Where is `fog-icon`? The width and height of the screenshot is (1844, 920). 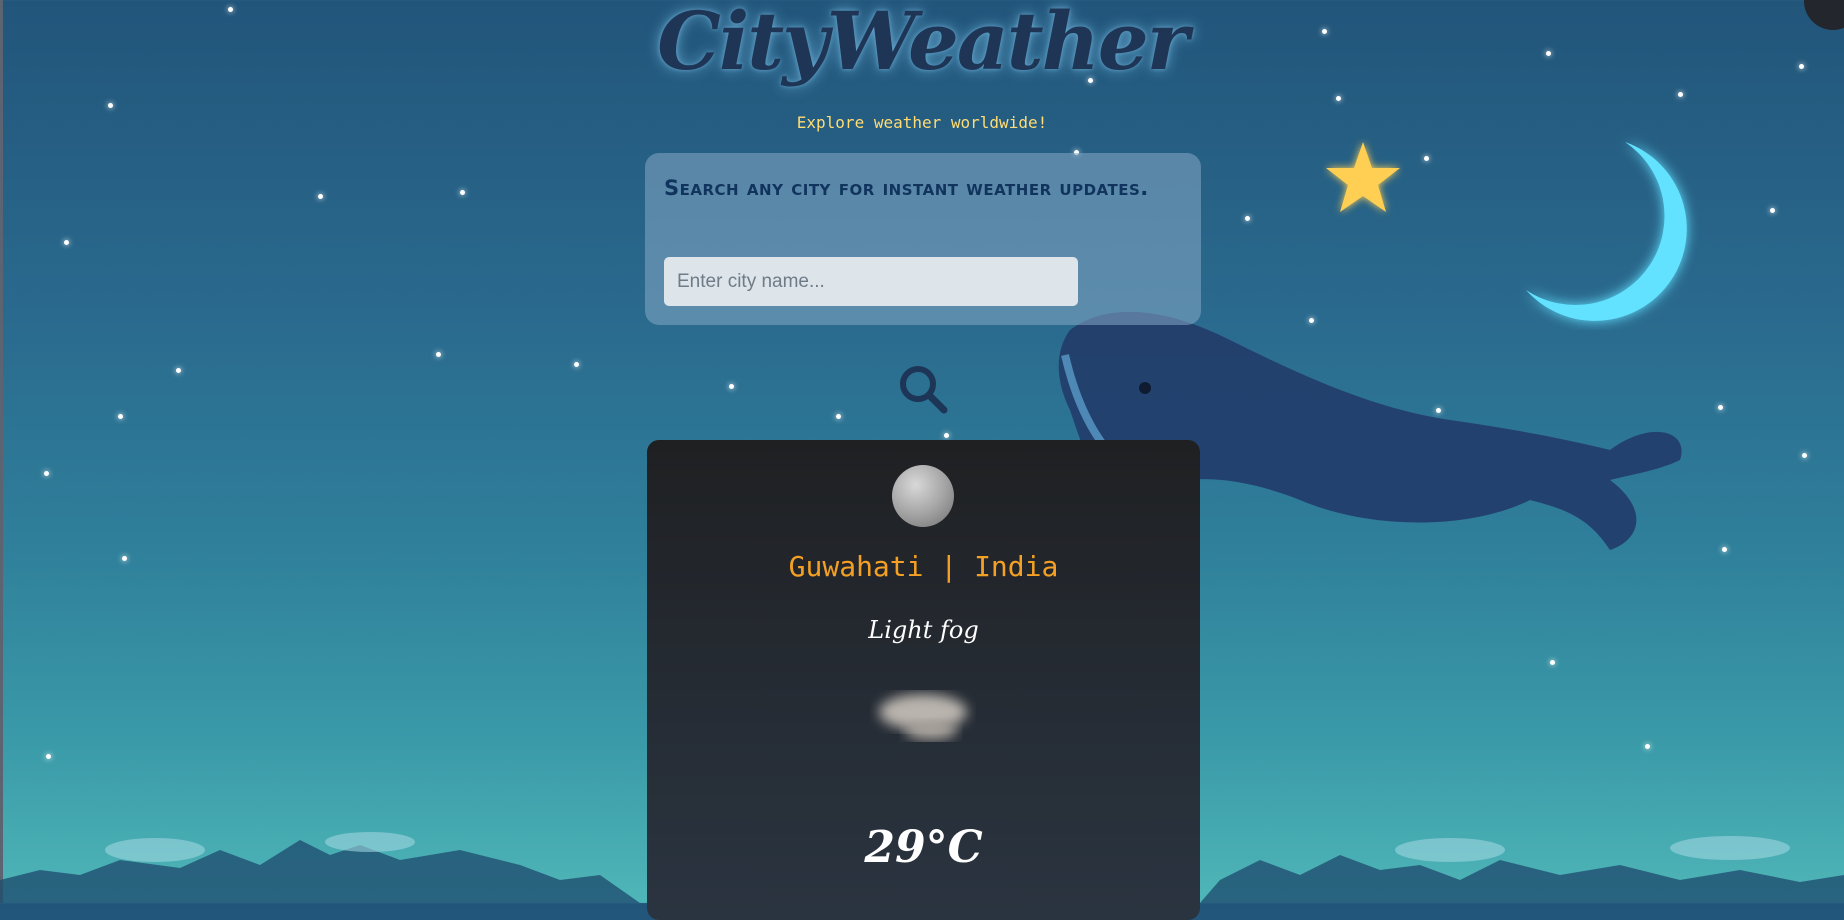 fog-icon is located at coordinates (923, 717).